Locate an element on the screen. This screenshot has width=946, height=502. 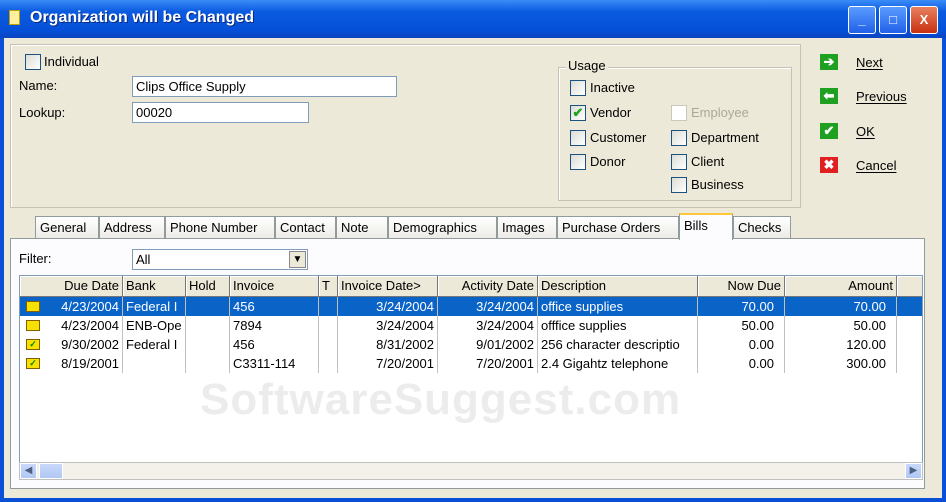
cell-text: 7894 is located at coordinates (247, 325).